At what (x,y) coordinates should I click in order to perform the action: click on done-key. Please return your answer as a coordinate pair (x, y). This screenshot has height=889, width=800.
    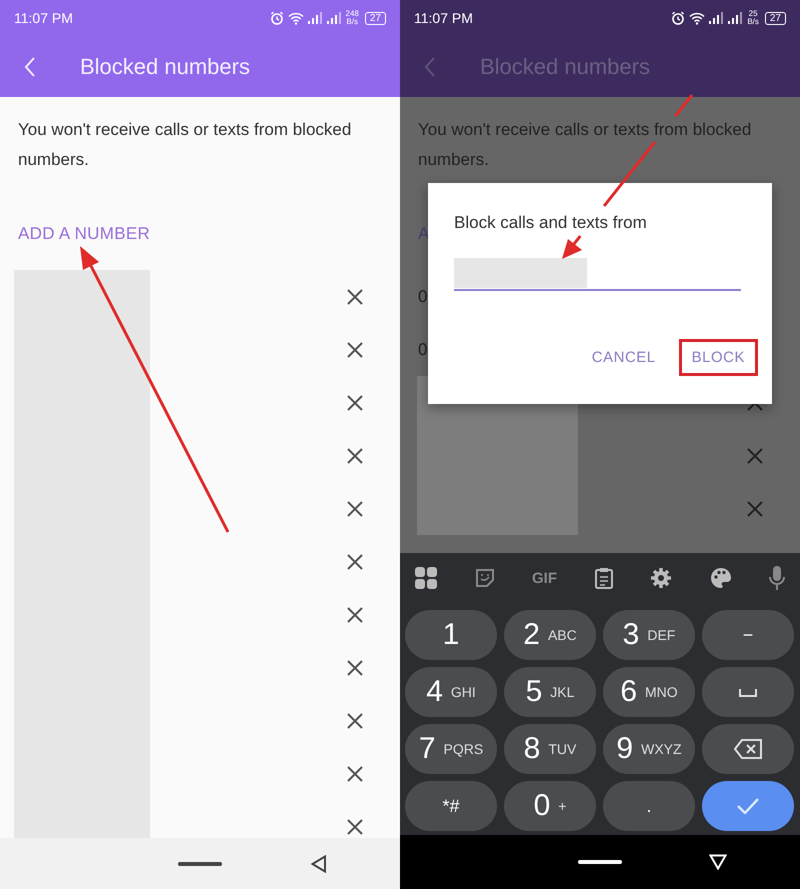
    Looking at the image, I should click on (748, 806).